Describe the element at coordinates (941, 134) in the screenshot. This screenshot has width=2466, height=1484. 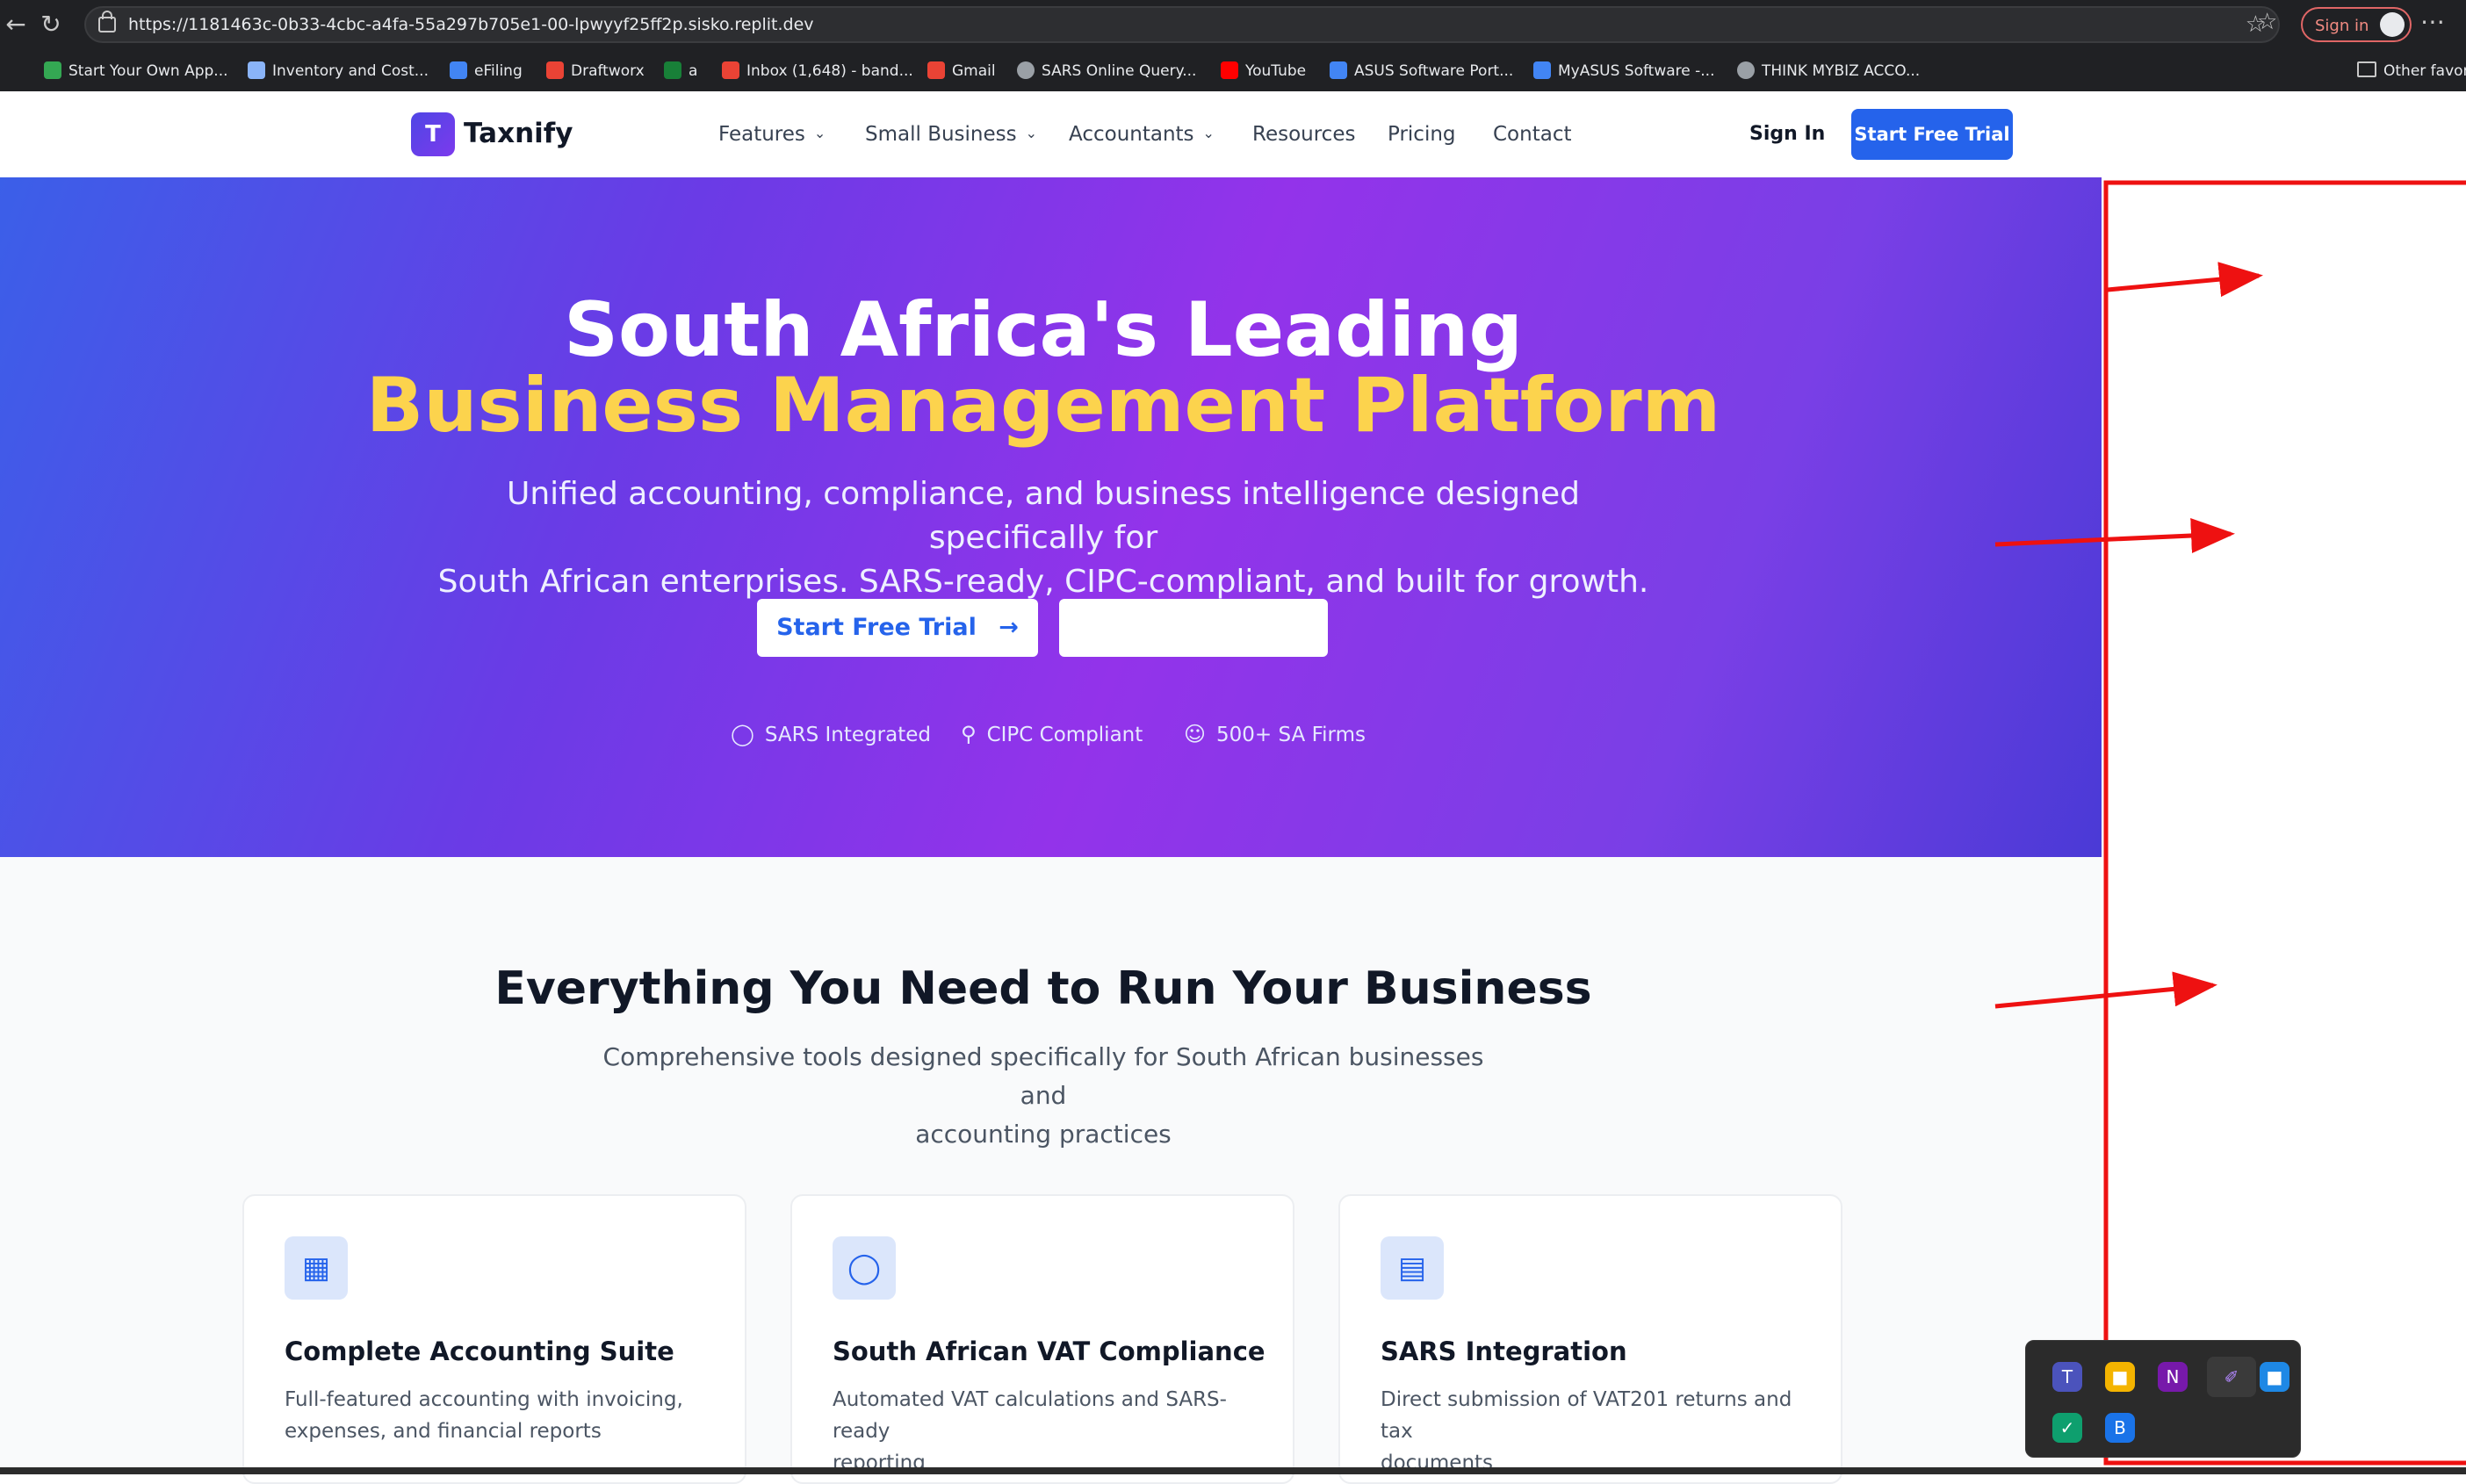
I see `nav-link-label: Small Business` at that location.